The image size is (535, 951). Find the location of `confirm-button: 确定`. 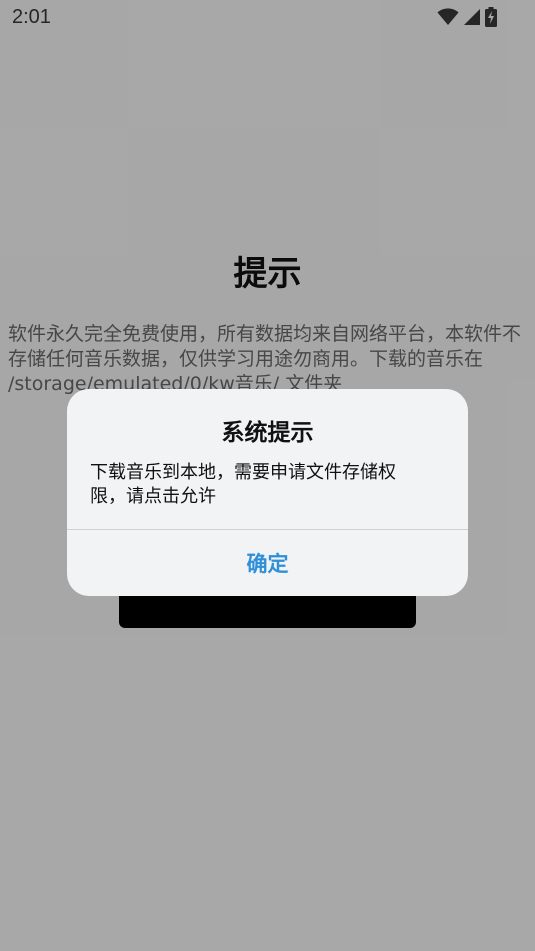

confirm-button: 确定 is located at coordinates (267, 563).